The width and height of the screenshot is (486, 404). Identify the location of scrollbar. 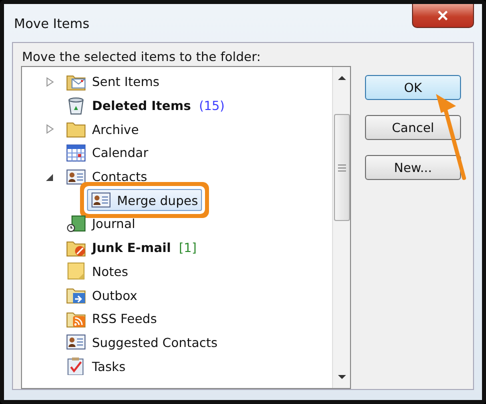
(341, 227).